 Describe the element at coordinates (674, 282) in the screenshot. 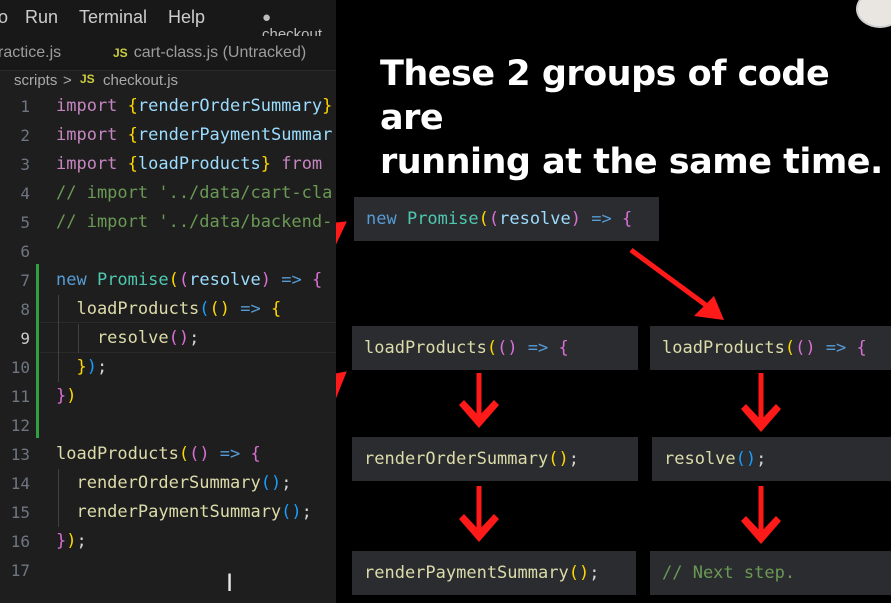

I see `flow-arrow-line` at that location.